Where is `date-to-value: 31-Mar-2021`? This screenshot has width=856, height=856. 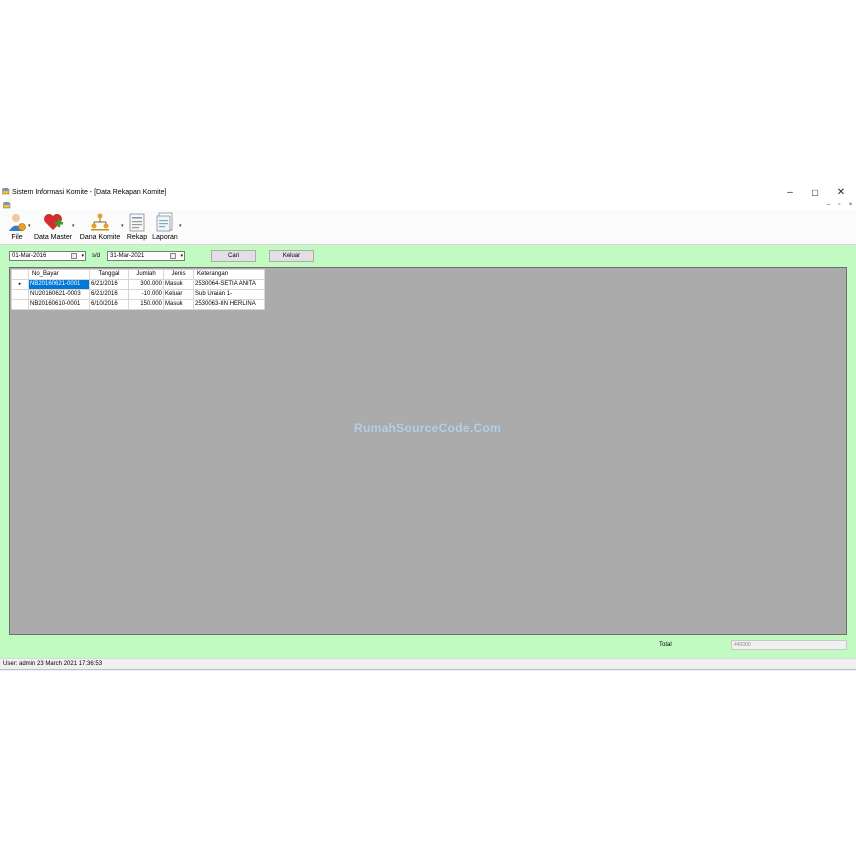 date-to-value: 31-Mar-2021 is located at coordinates (127, 256).